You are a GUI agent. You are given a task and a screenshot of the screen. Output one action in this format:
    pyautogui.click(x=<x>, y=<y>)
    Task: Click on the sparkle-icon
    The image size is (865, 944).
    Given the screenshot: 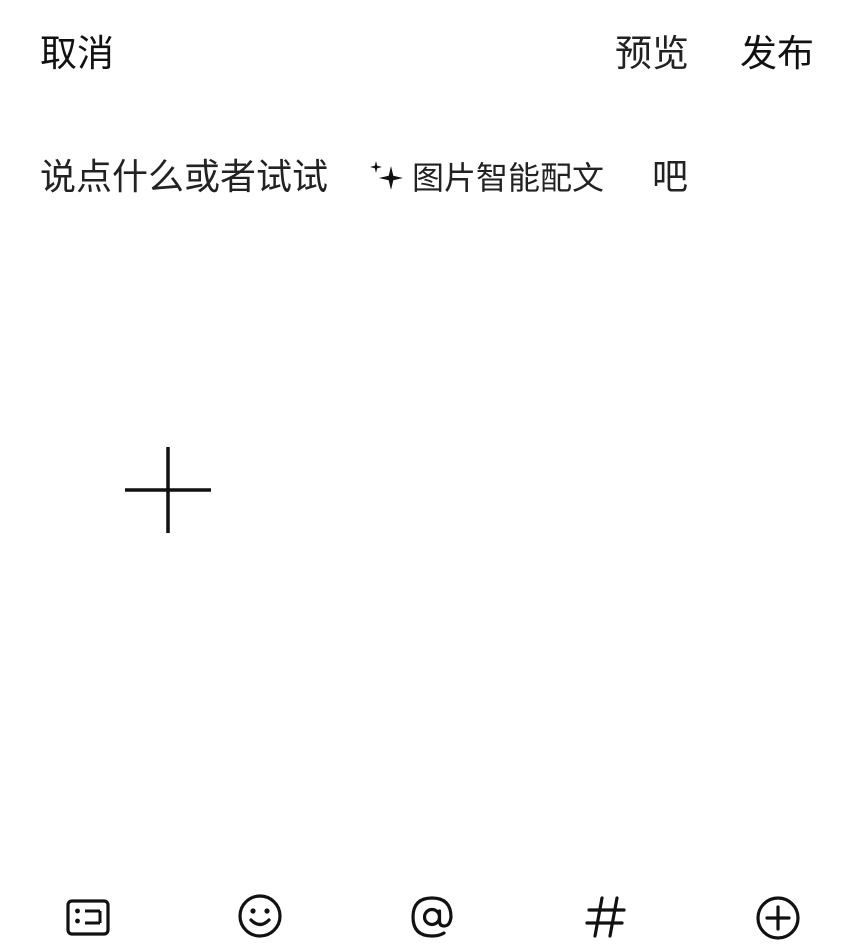 What is the action you would take?
    pyautogui.click(x=386, y=178)
    